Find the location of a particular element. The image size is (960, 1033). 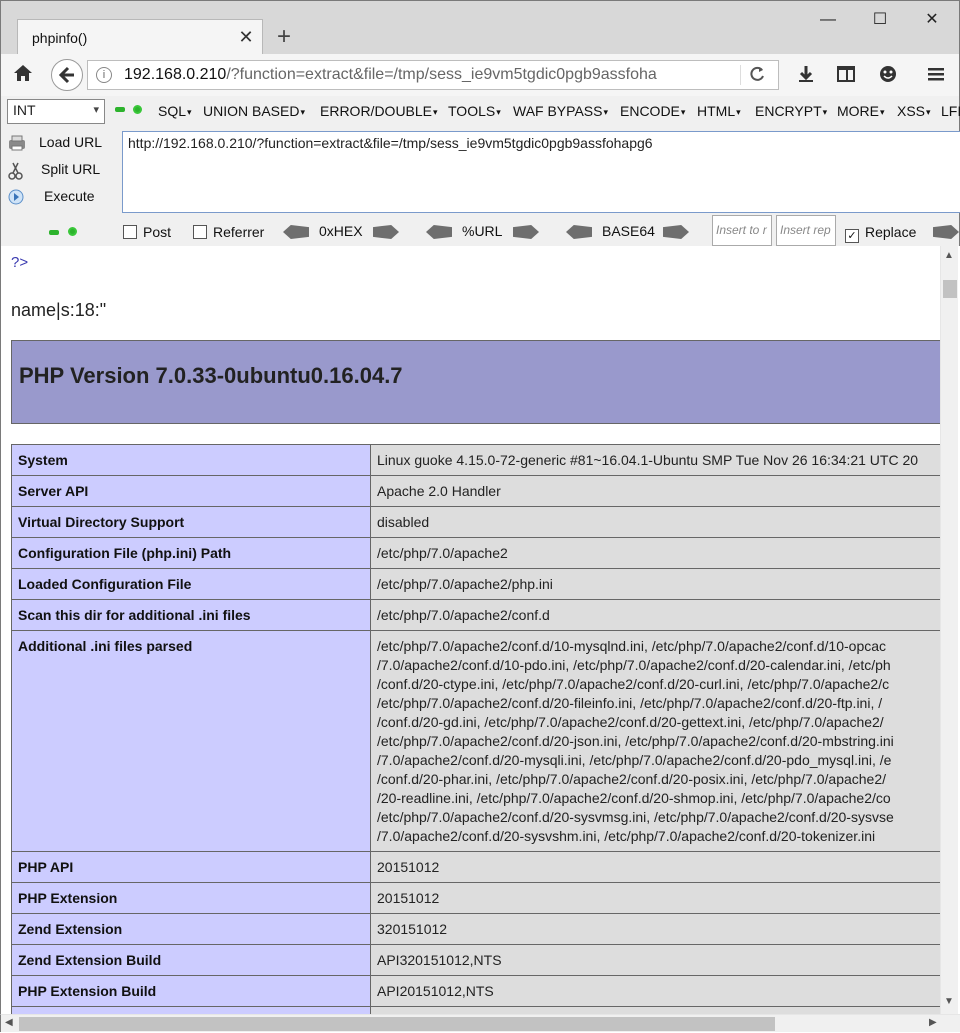

tab-strip: phpinfo() ✕ + — ☐ ✕ is located at coordinates (480, 27).